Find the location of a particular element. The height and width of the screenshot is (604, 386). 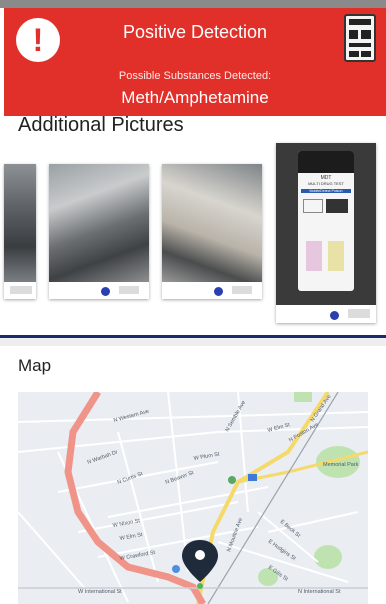

test-kit-name: MULTI DRUG TEST is located at coordinates (326, 183).